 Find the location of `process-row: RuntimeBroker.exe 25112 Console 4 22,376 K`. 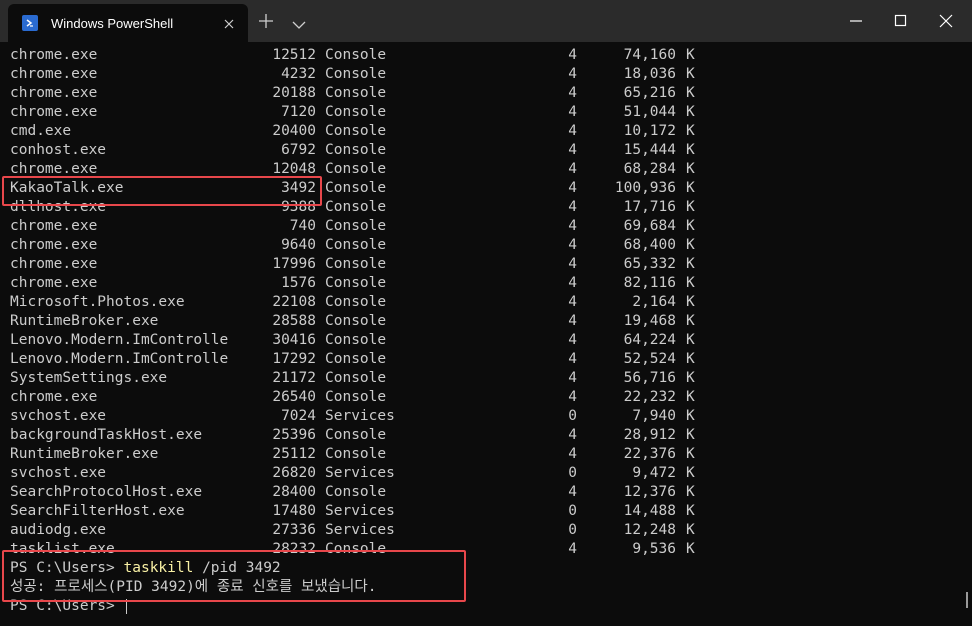

process-row: RuntimeBroker.exe 25112 Console 4 22,376 K is located at coordinates (485, 454).